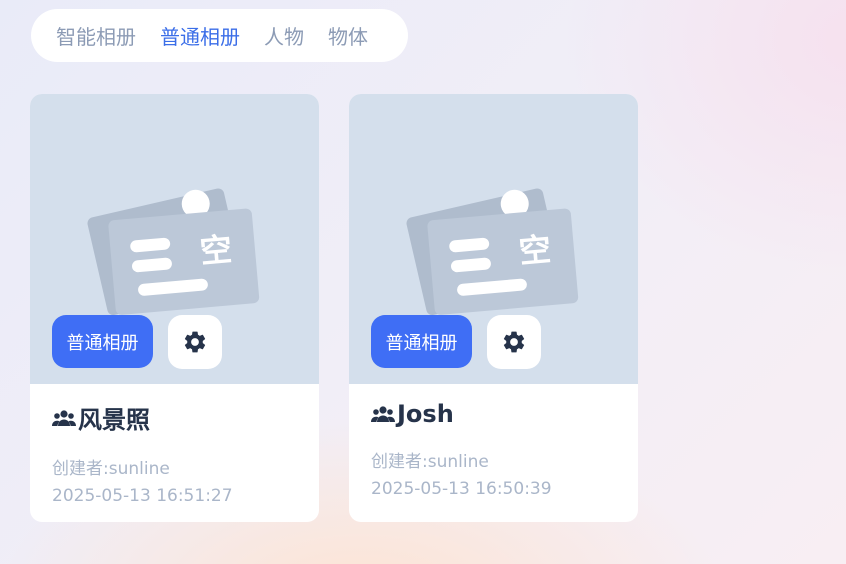 The image size is (846, 564). What do you see at coordinates (496, 449) in the screenshot?
I see `album-info: Josh 创建者:sunline 2025-05-13 16:50:39` at bounding box center [496, 449].